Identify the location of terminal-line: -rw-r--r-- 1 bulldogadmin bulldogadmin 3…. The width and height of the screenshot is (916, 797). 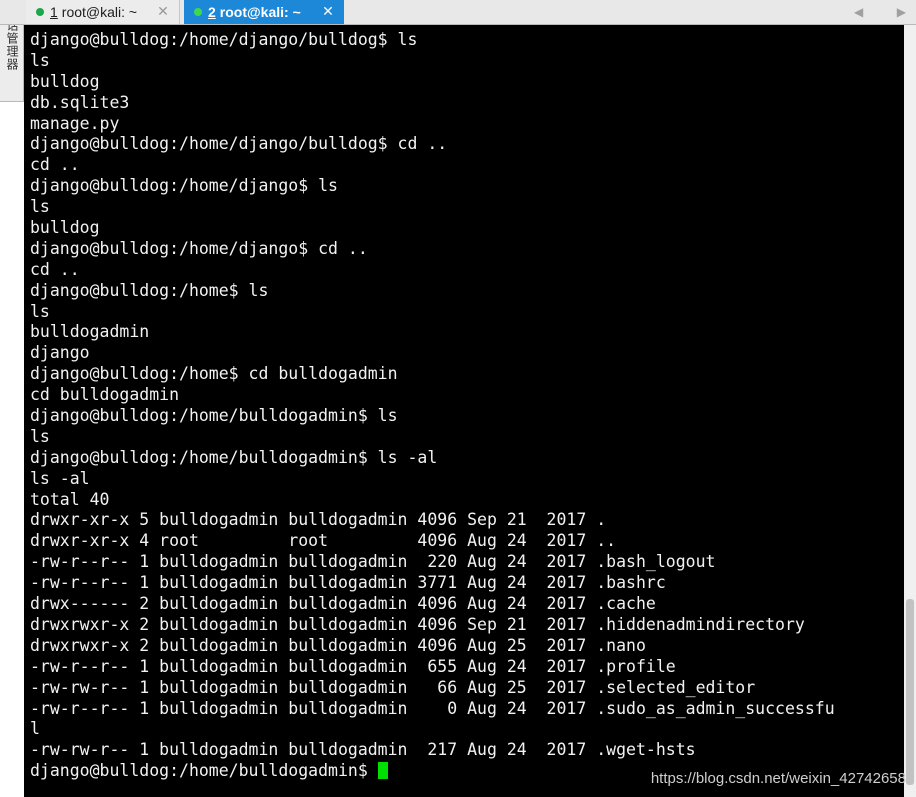
(348, 583).